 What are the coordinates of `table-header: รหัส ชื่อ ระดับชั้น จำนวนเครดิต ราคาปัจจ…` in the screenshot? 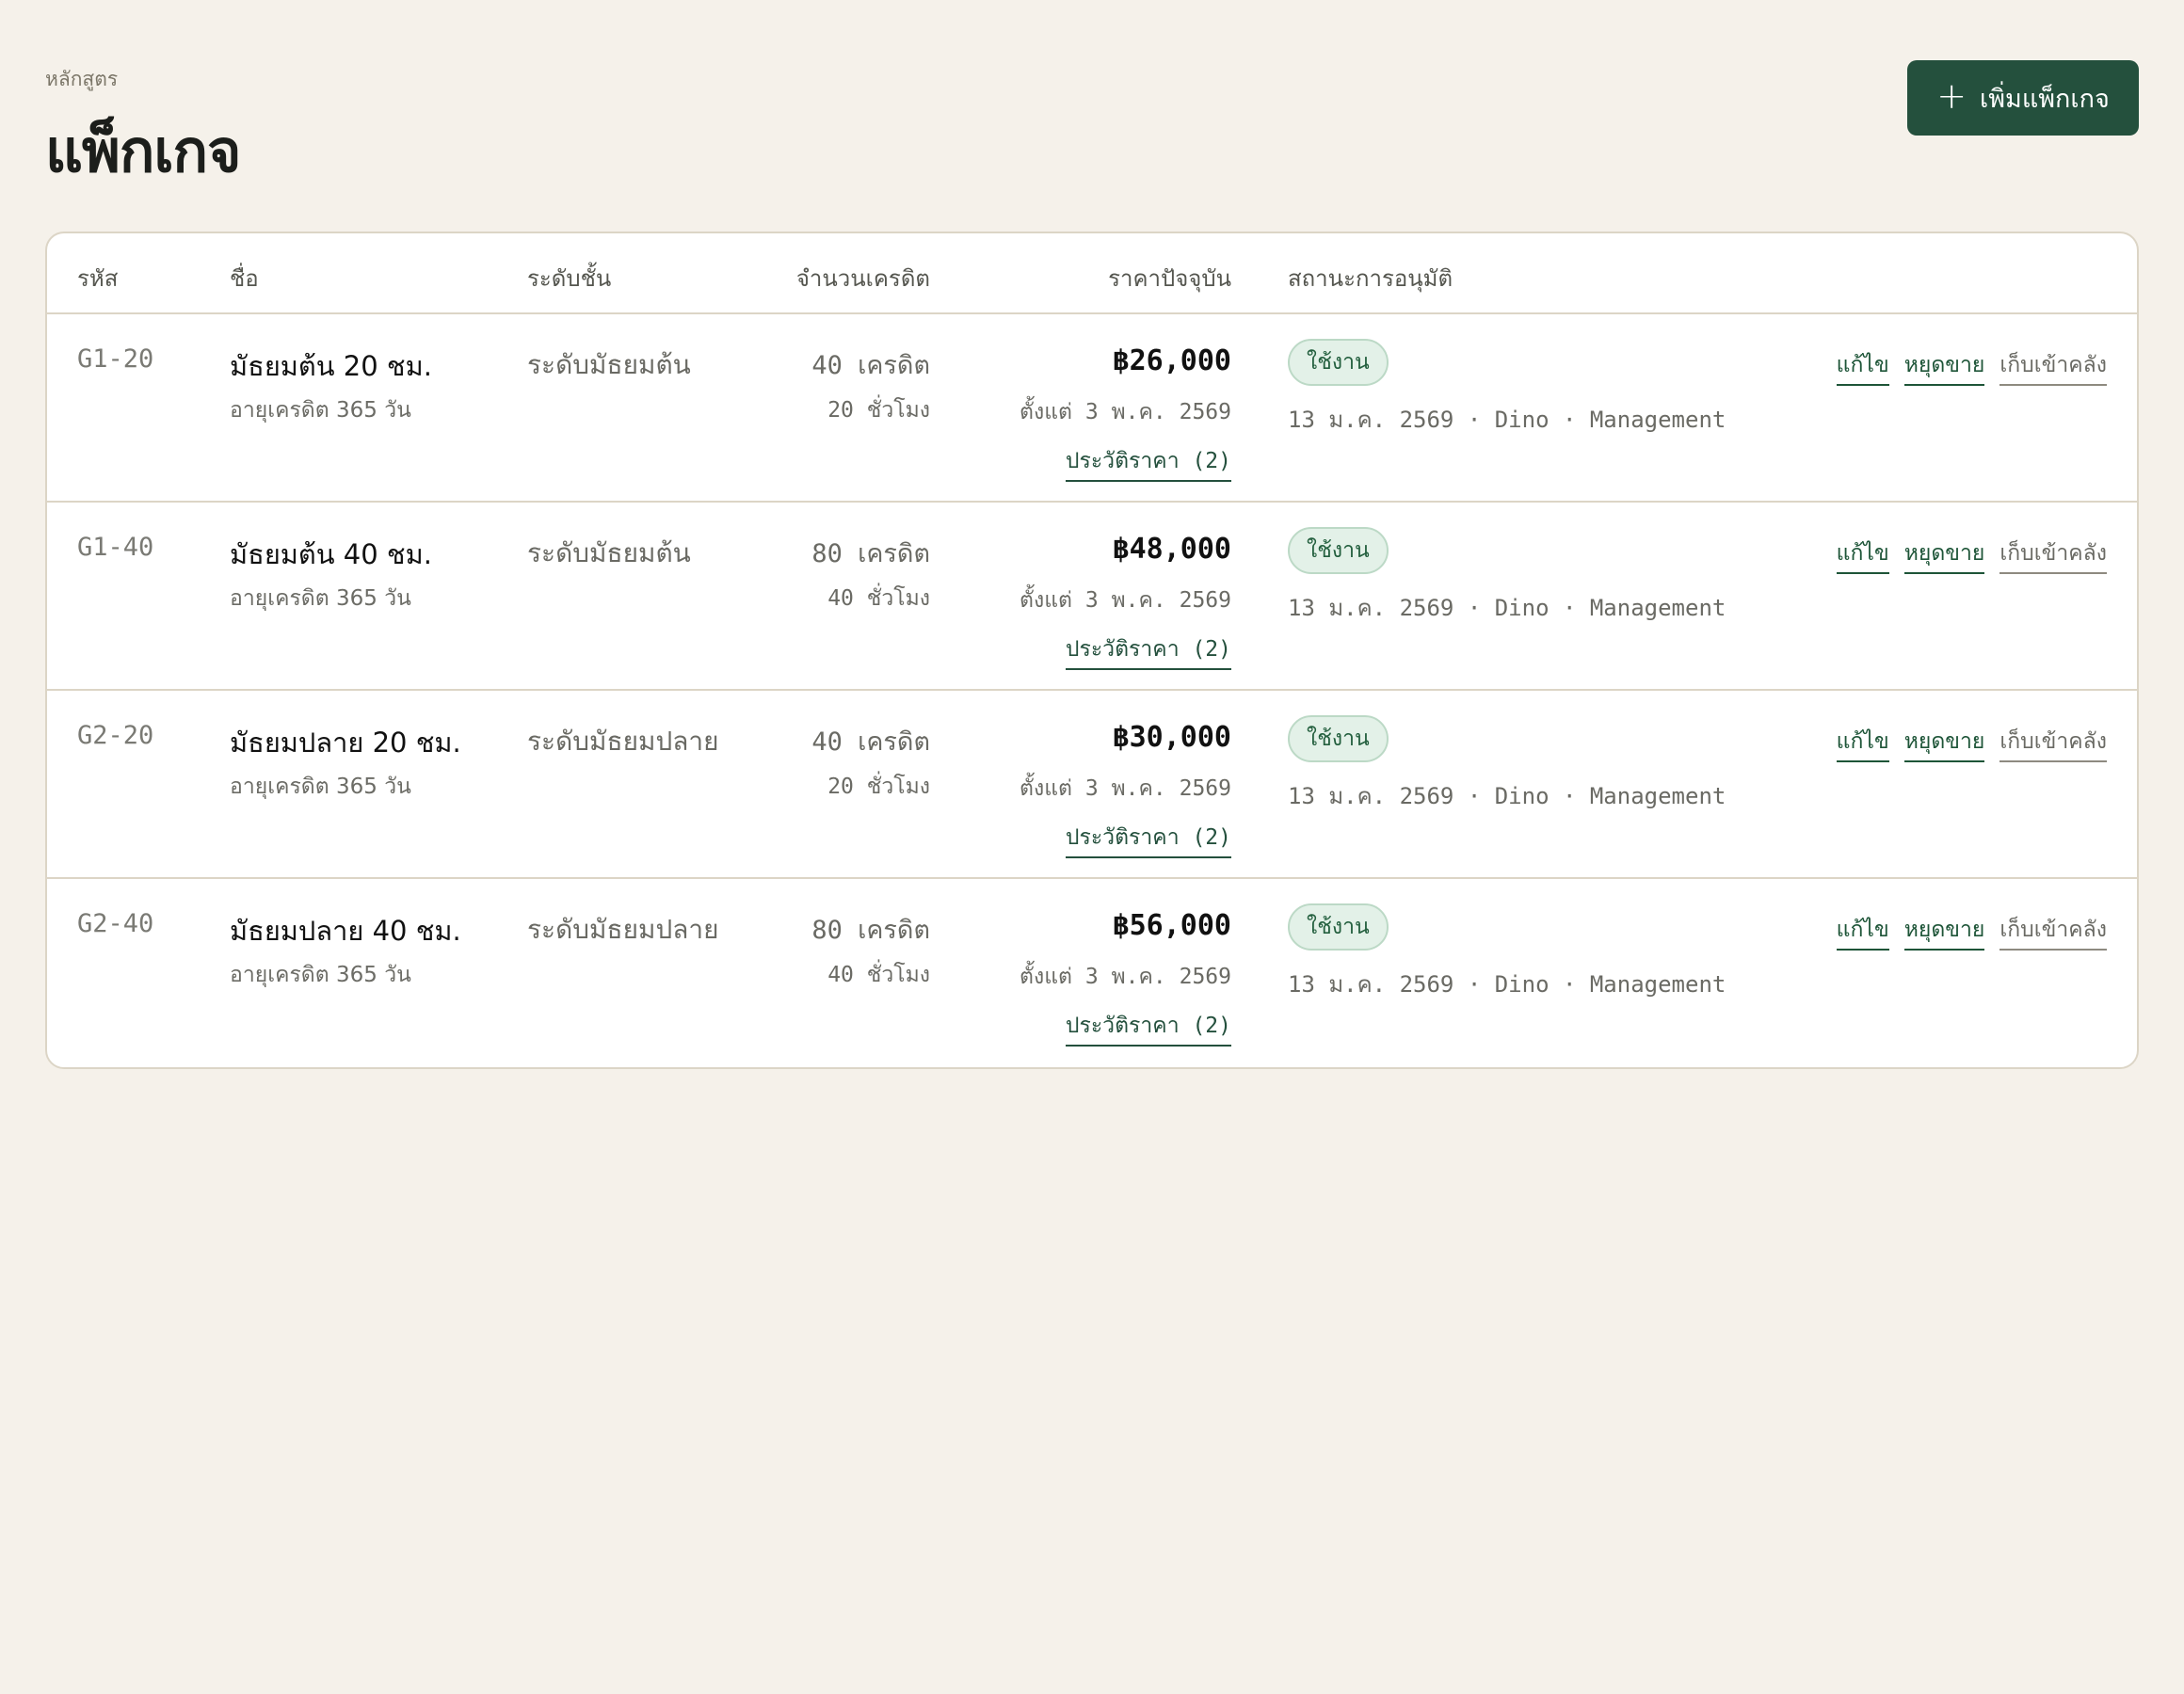 It's located at (1092, 273).